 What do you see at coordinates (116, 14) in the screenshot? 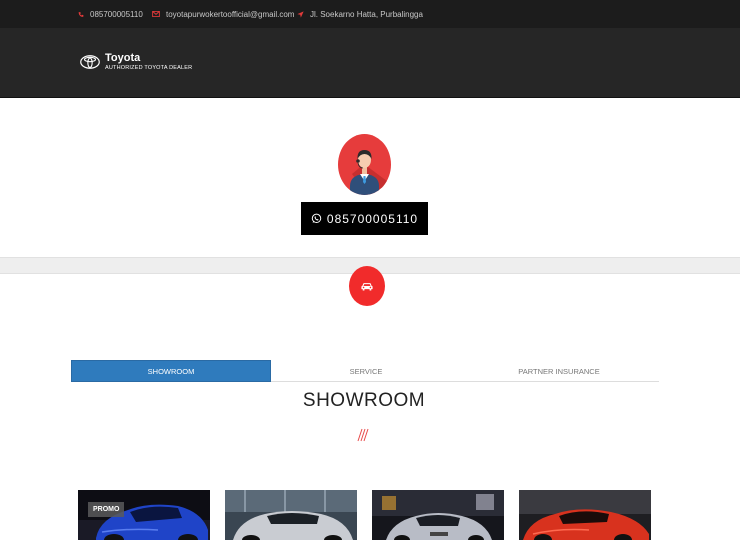
I see `topbar-phone-text: 085700005110` at bounding box center [116, 14].